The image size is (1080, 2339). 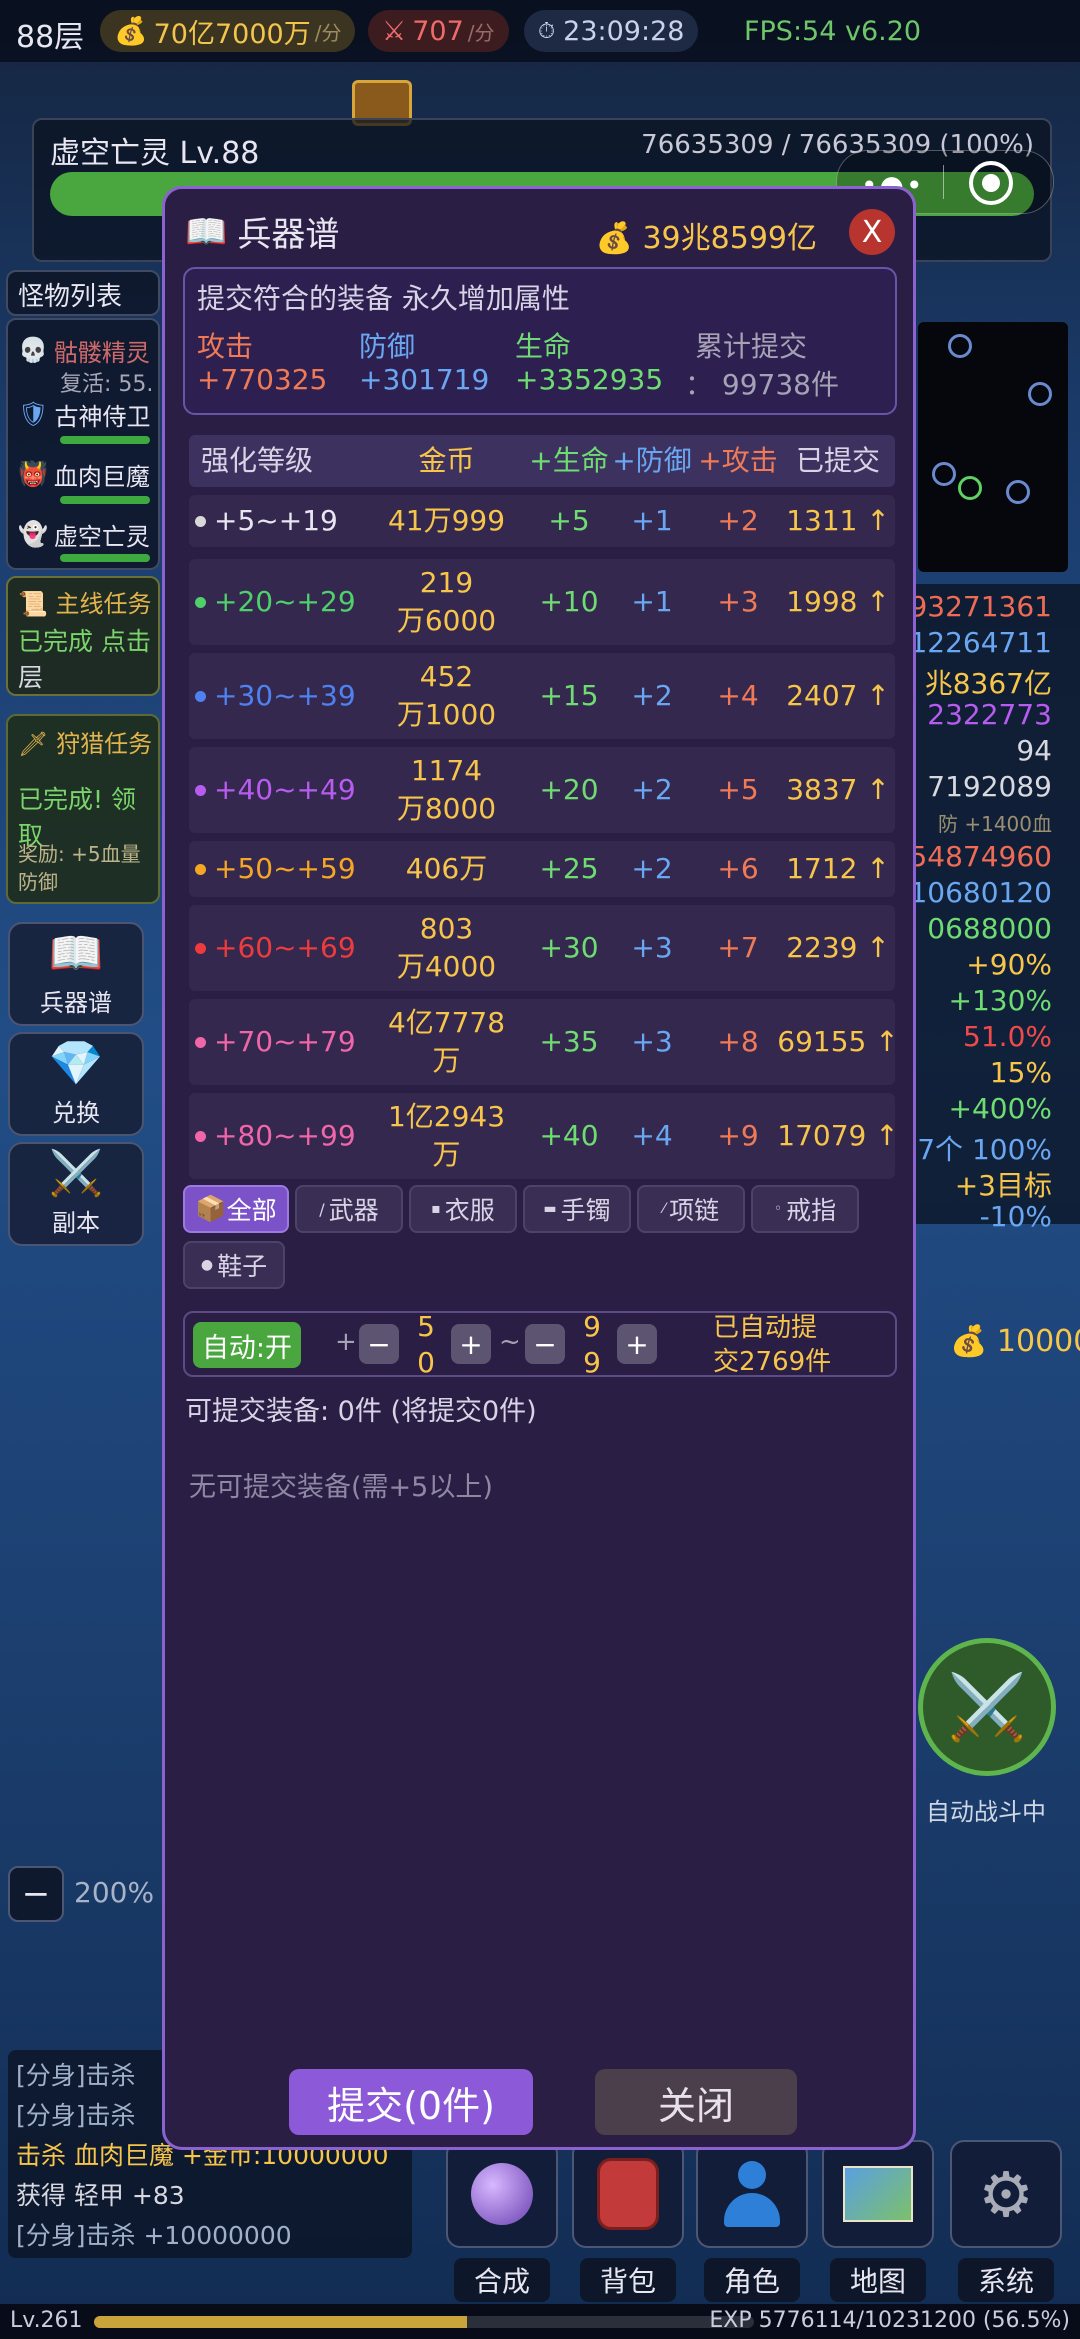 I want to click on crossed-swords-icon: ⚔️, so click(x=987, y=1707).